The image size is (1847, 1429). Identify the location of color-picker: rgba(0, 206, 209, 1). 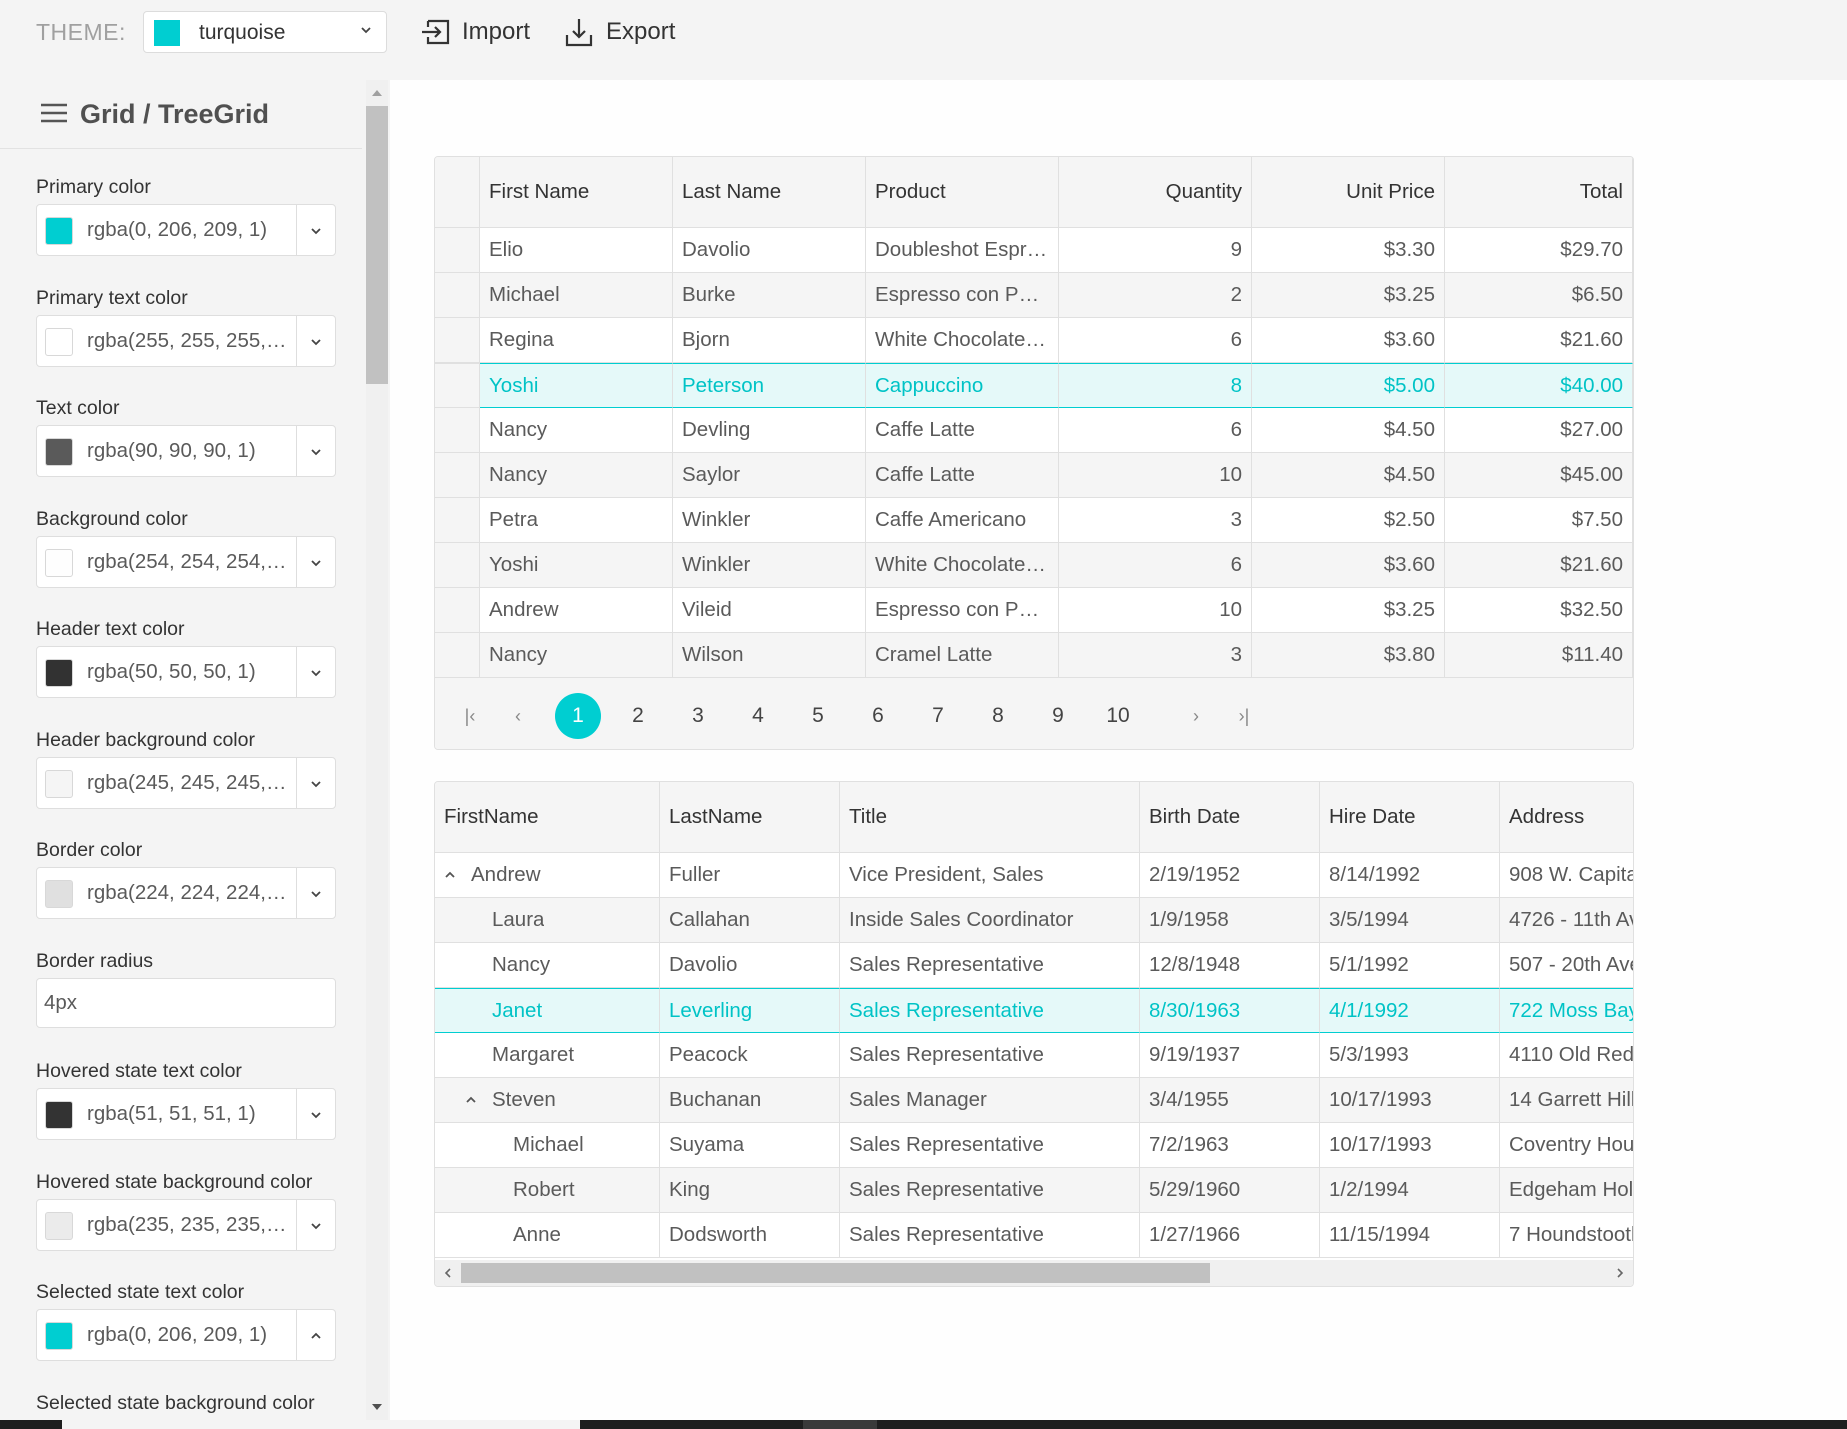
(186, 230).